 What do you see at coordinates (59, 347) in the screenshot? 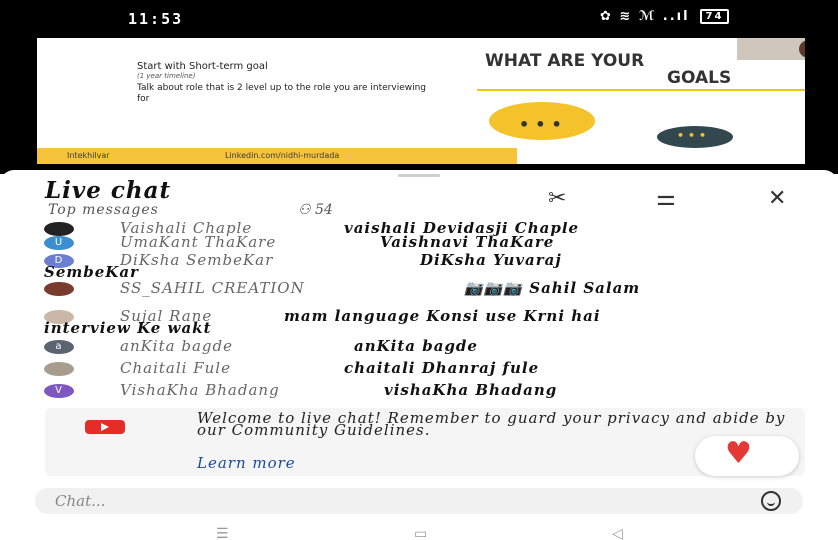
I see `avatar: a` at bounding box center [59, 347].